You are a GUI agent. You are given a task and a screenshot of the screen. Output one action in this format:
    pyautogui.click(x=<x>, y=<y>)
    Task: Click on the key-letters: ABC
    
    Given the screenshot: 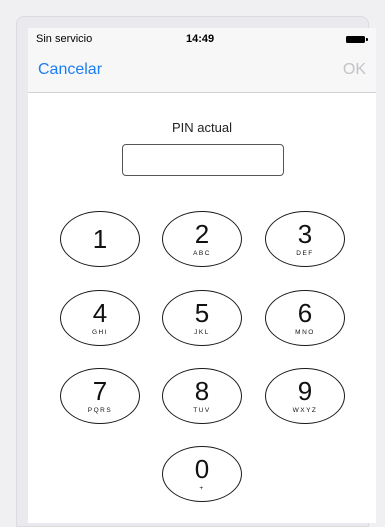 What is the action you would take?
    pyautogui.click(x=202, y=253)
    